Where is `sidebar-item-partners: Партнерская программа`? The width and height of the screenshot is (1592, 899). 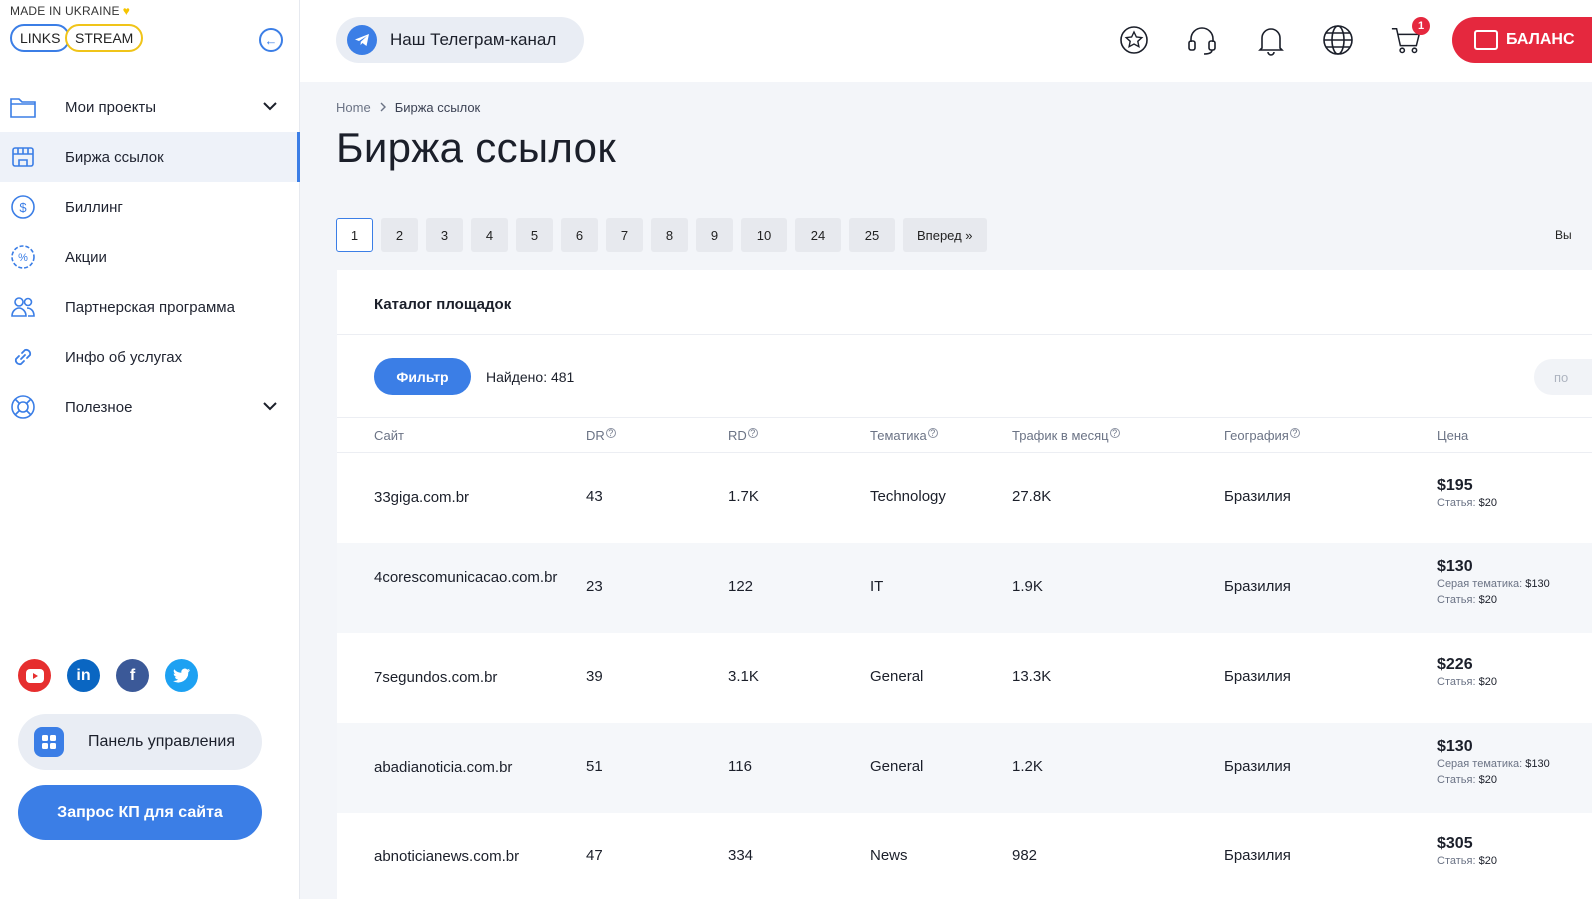
sidebar-item-partners: Партнерская программа is located at coordinates (150, 307).